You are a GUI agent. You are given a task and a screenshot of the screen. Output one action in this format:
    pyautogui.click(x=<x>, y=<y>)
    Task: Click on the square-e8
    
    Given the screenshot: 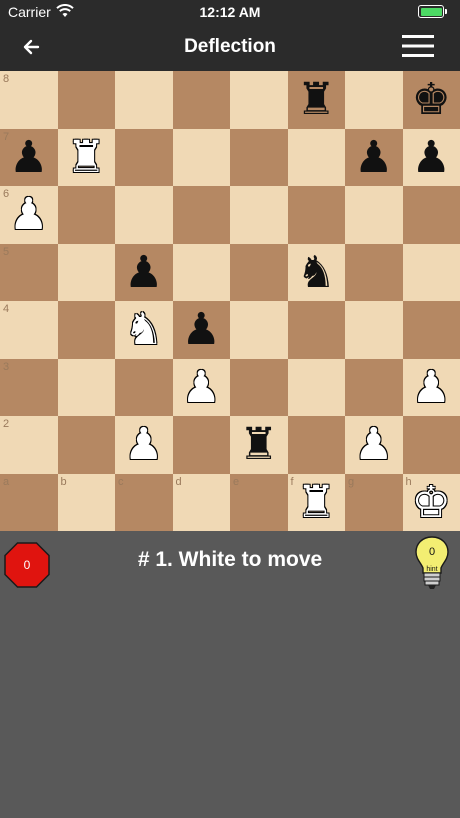 What is the action you would take?
    pyautogui.click(x=259, y=100)
    